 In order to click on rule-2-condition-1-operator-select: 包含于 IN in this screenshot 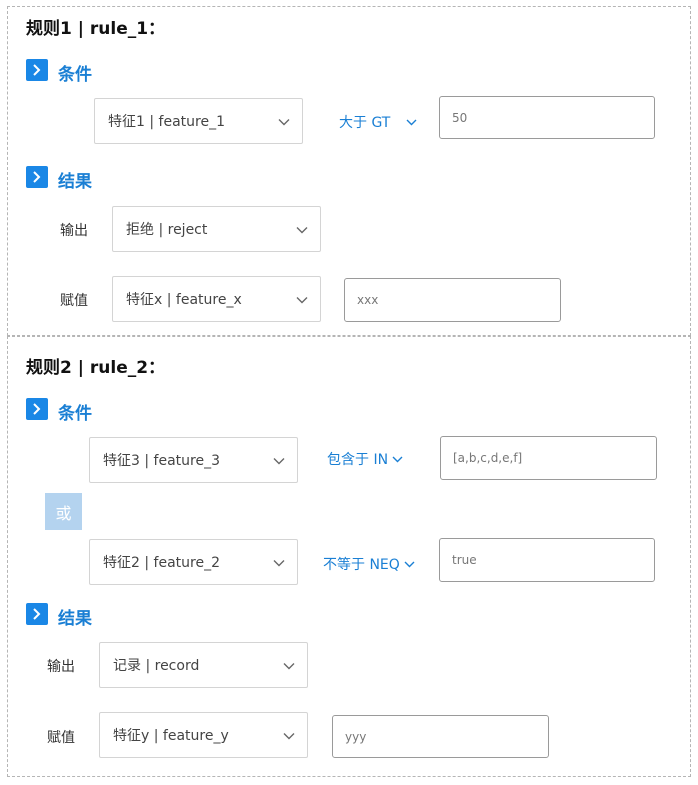, I will do `click(365, 459)`.